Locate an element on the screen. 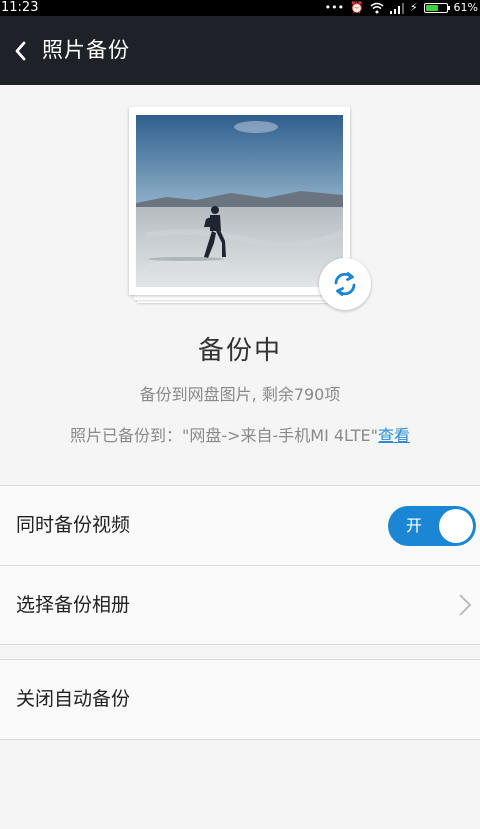 This screenshot has width=480, height=829. status-bar: 11:23 ••• ⏰ ⚡ 61% is located at coordinates (240, 8).